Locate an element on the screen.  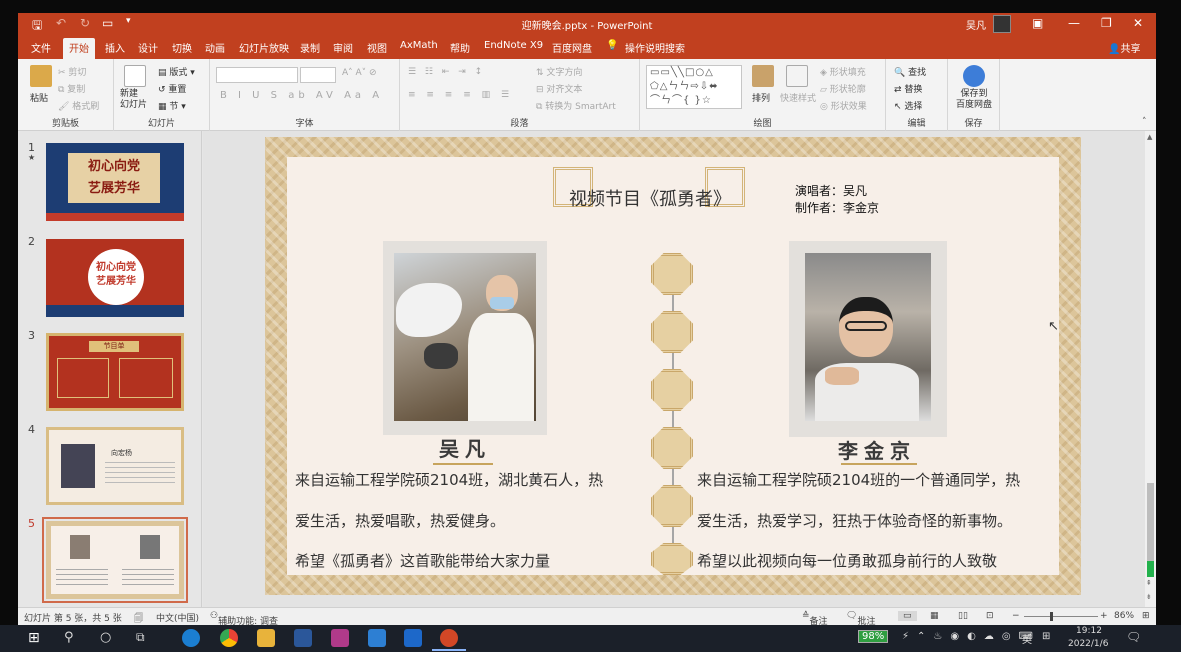
slide-thumbnail-1: 初心向党 艺展芳华 is located at coordinates (115, 182).